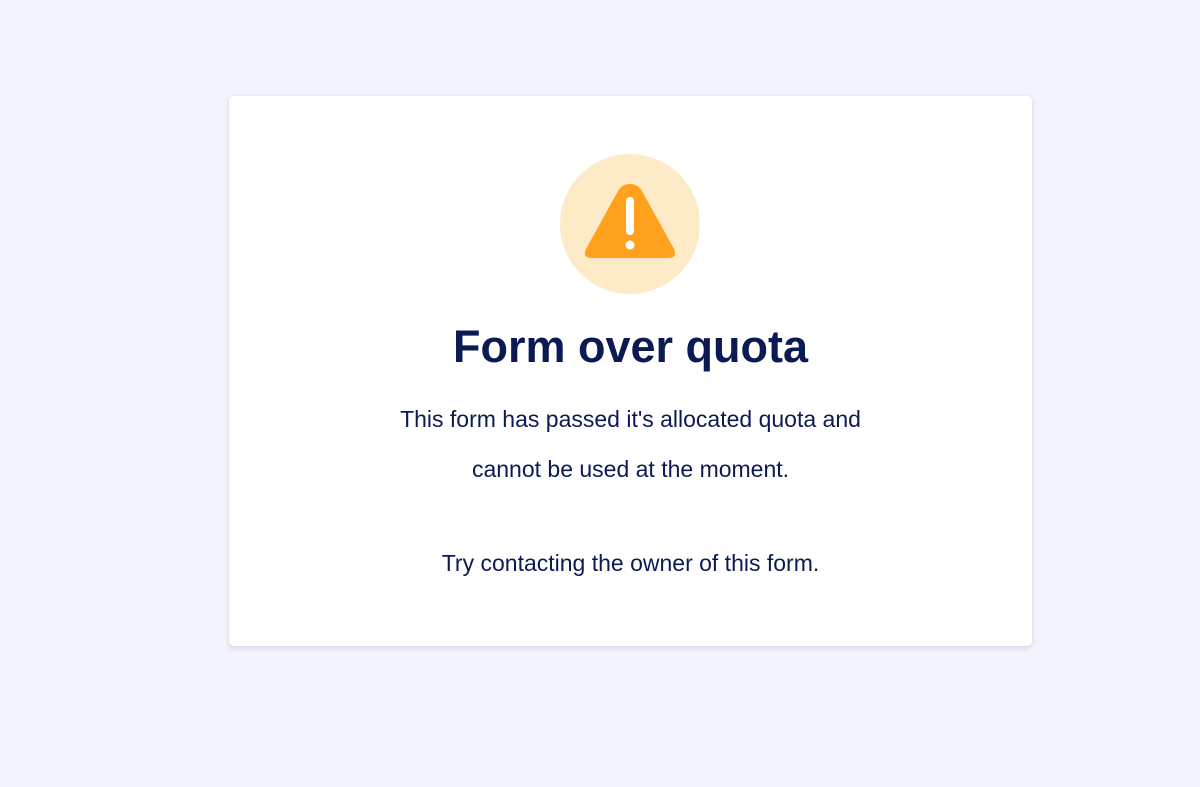 The image size is (1200, 787). What do you see at coordinates (630, 346) in the screenshot?
I see `page-title: Form over quota` at bounding box center [630, 346].